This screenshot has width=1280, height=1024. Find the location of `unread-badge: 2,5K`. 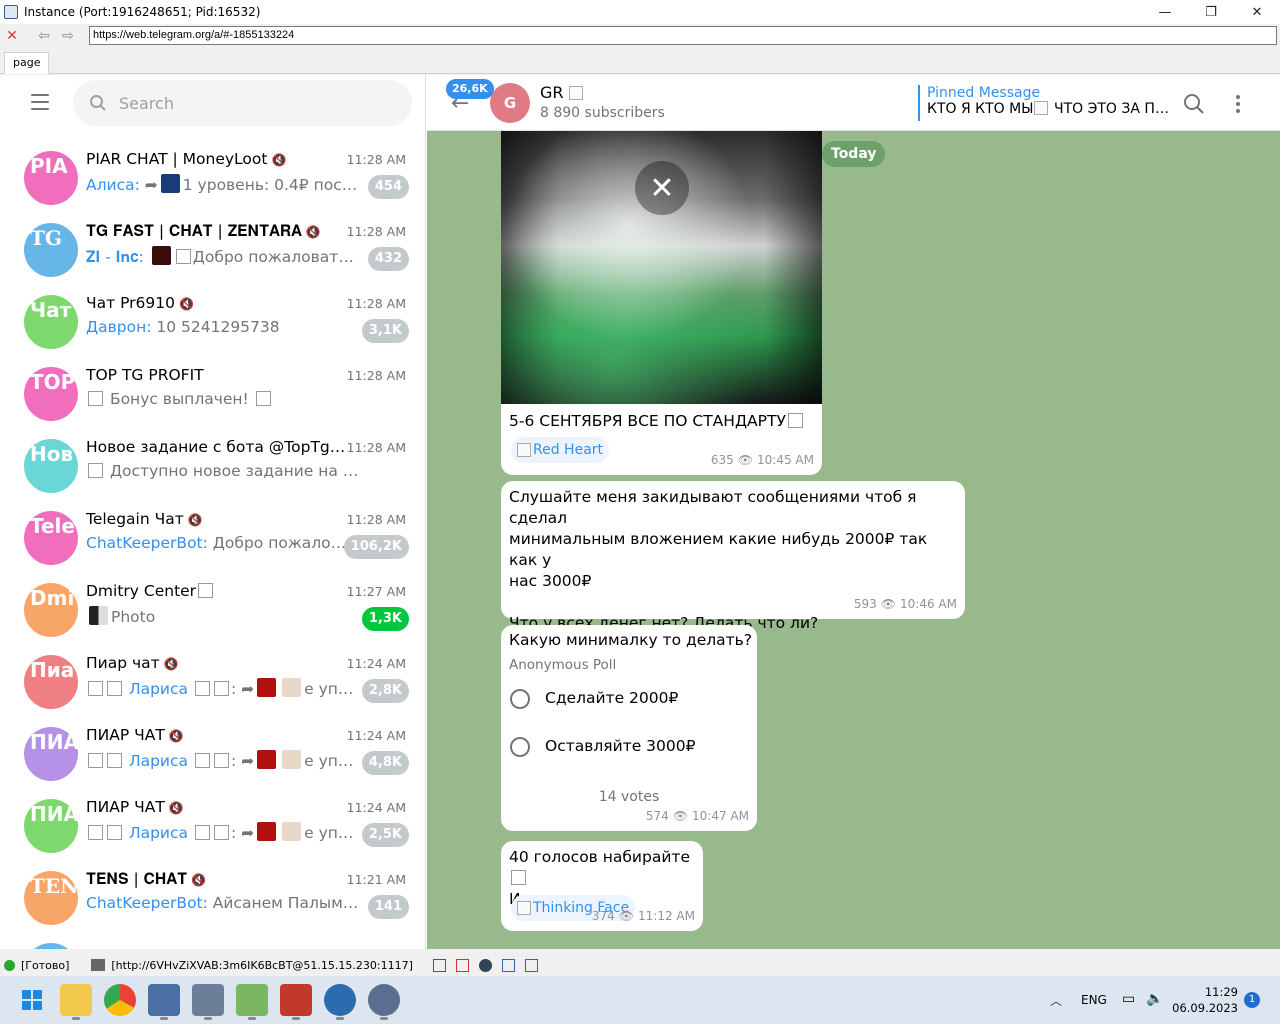

unread-badge: 2,5K is located at coordinates (385, 835).